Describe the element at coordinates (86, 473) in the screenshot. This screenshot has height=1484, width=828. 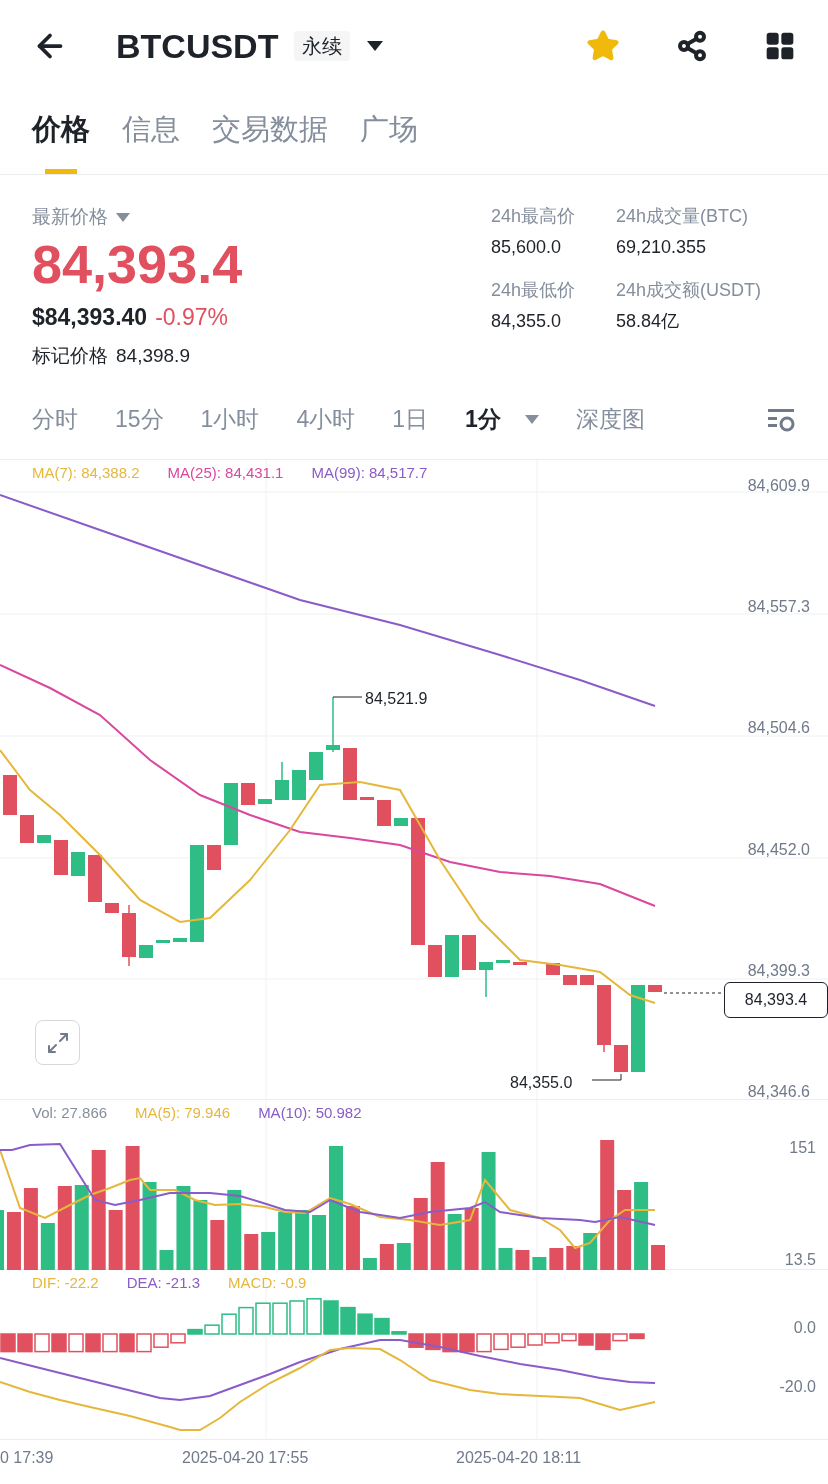
I see `indicator-label: MA(7): 84,388.2` at that location.